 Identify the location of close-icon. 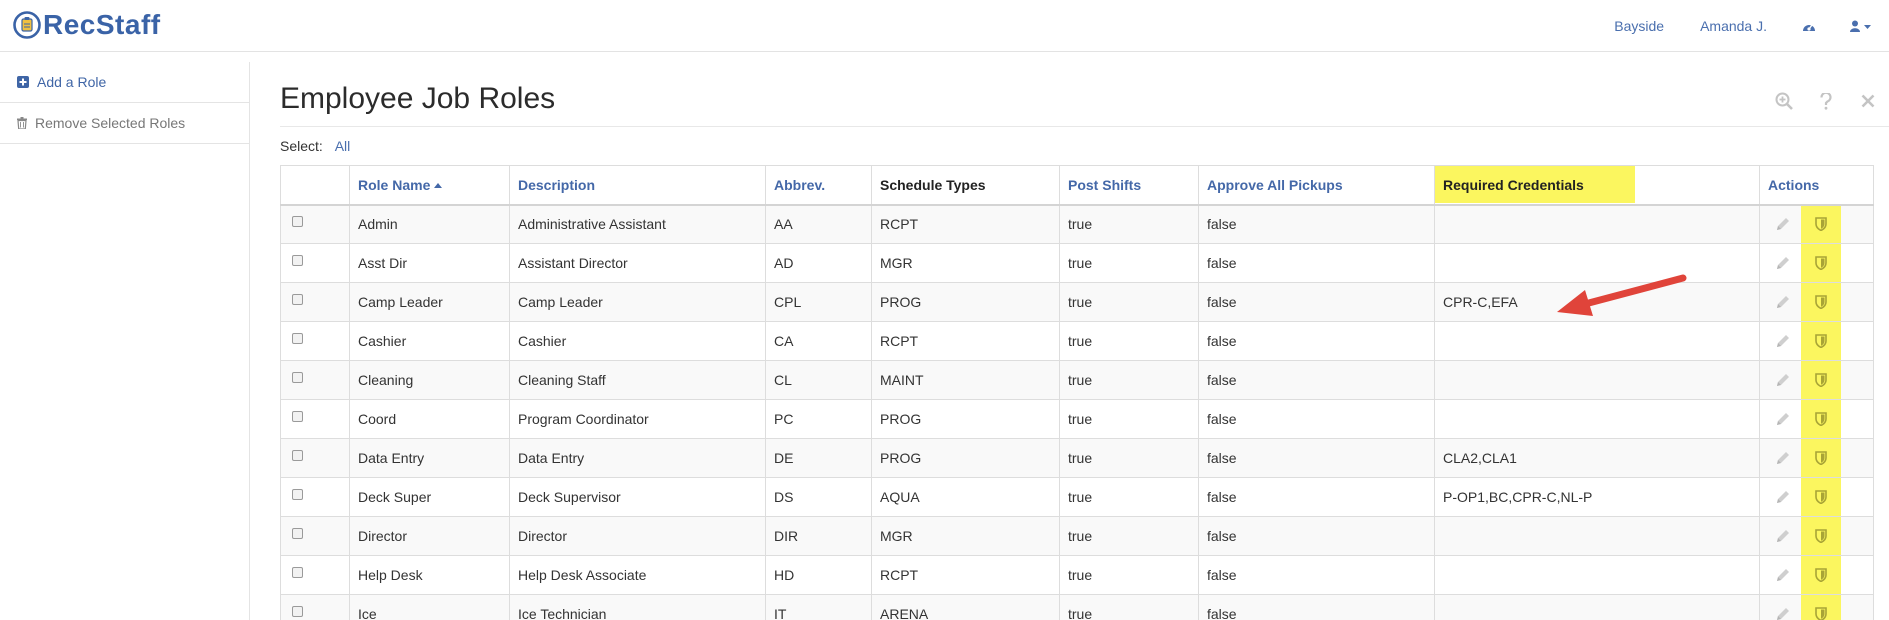
(1868, 101).